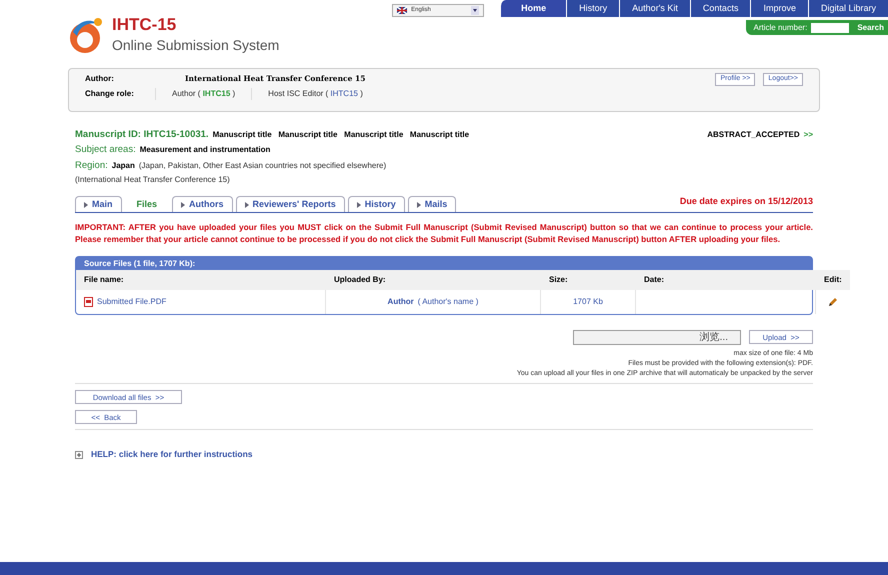 The width and height of the screenshot is (888, 575). I want to click on manuscript-status: ABSTRACT_ACCEPTED, so click(753, 135).